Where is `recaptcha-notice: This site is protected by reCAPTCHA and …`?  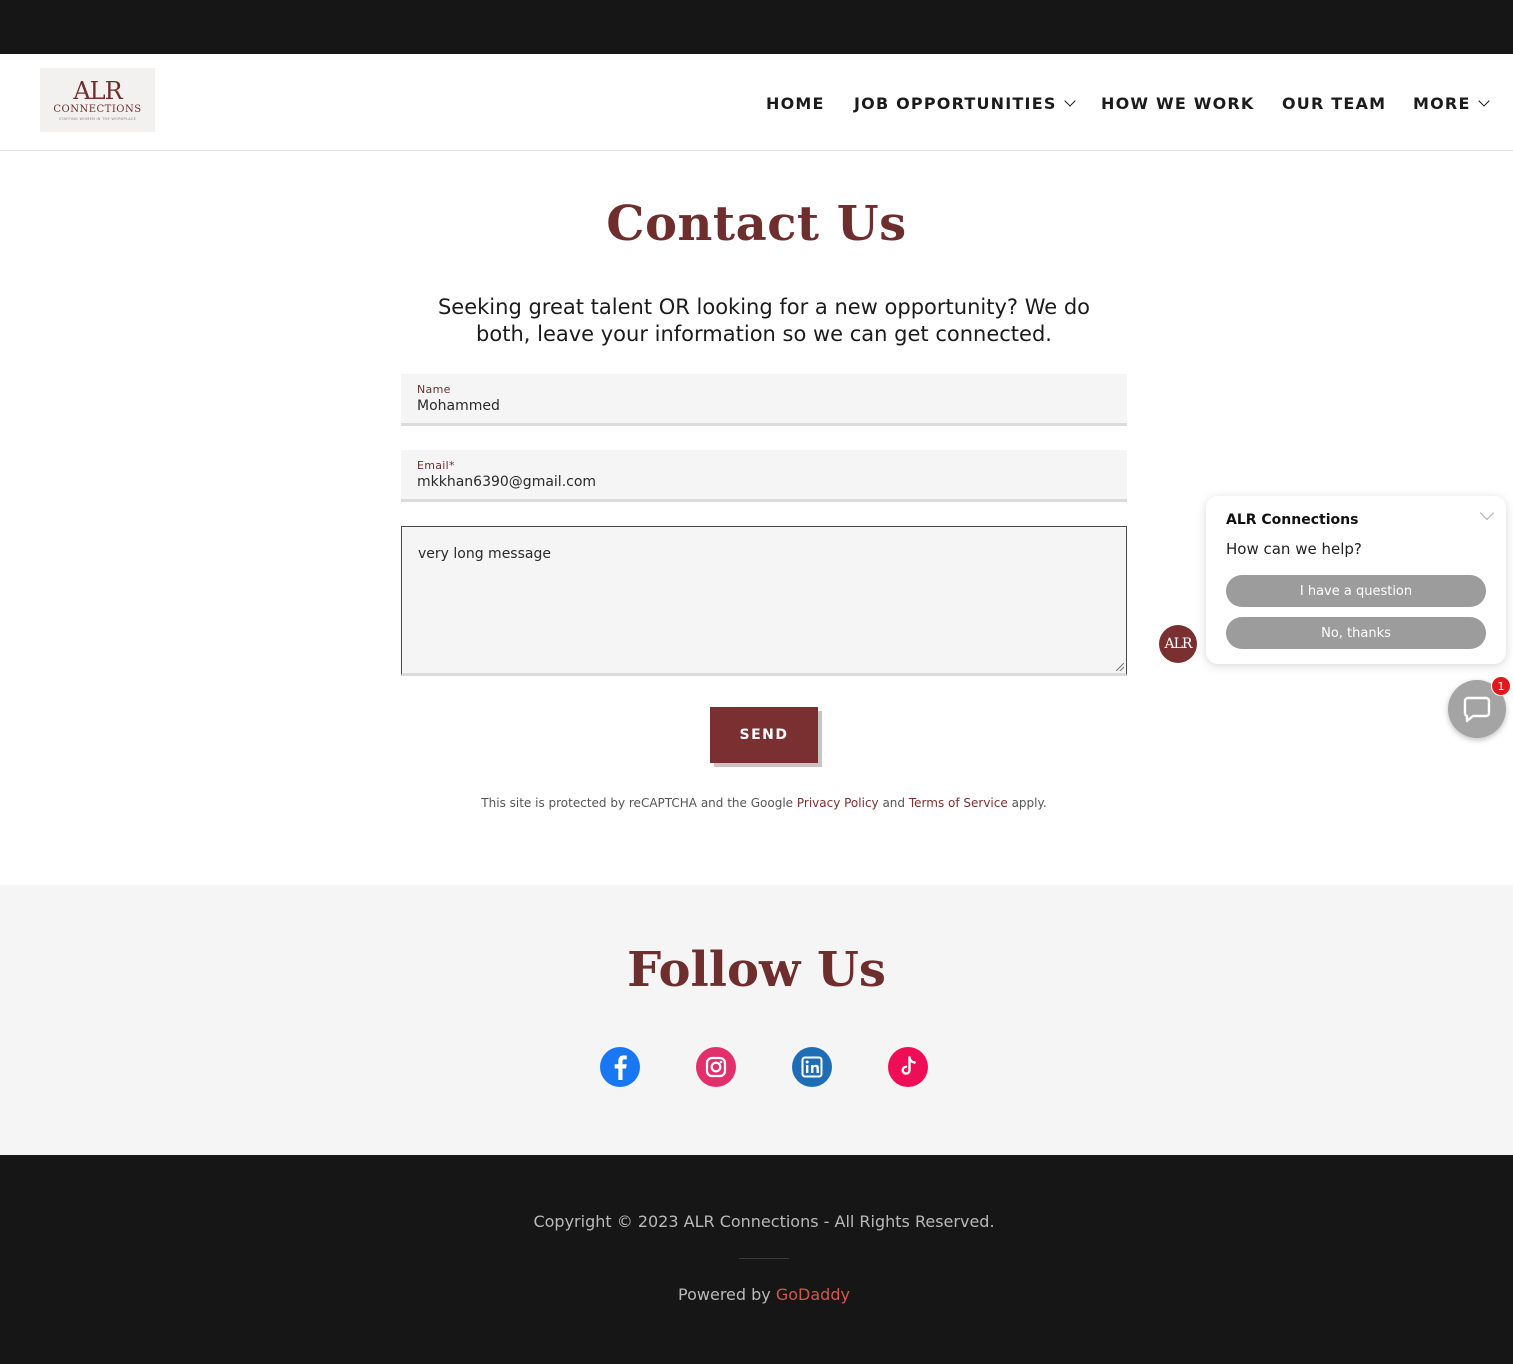
recaptcha-notice: This site is protected by reCAPTCHA and … is located at coordinates (756, 803).